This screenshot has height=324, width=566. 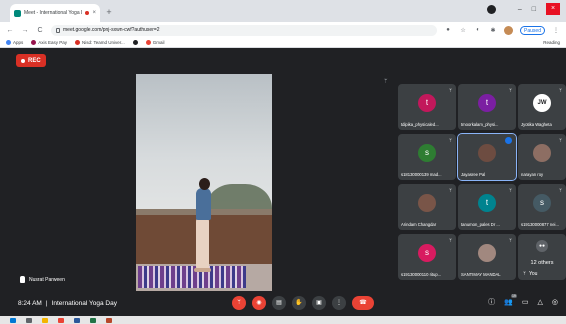 I want to click on person-legs, so click(x=202, y=244).